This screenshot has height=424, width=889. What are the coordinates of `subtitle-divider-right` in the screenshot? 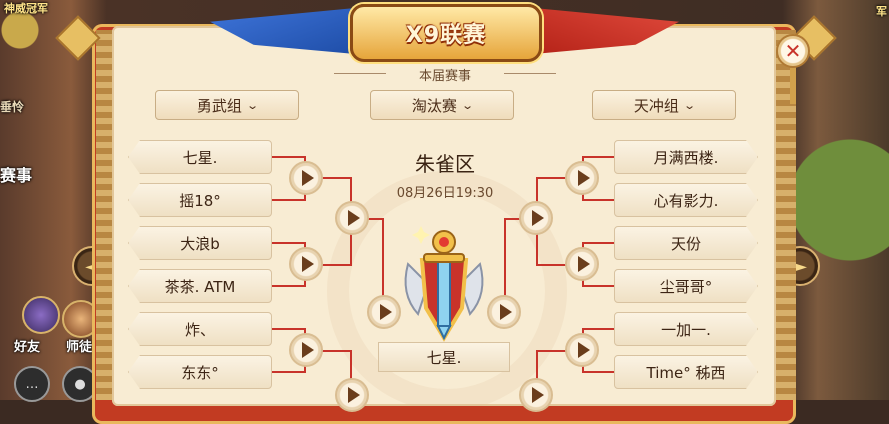 It's located at (530, 73).